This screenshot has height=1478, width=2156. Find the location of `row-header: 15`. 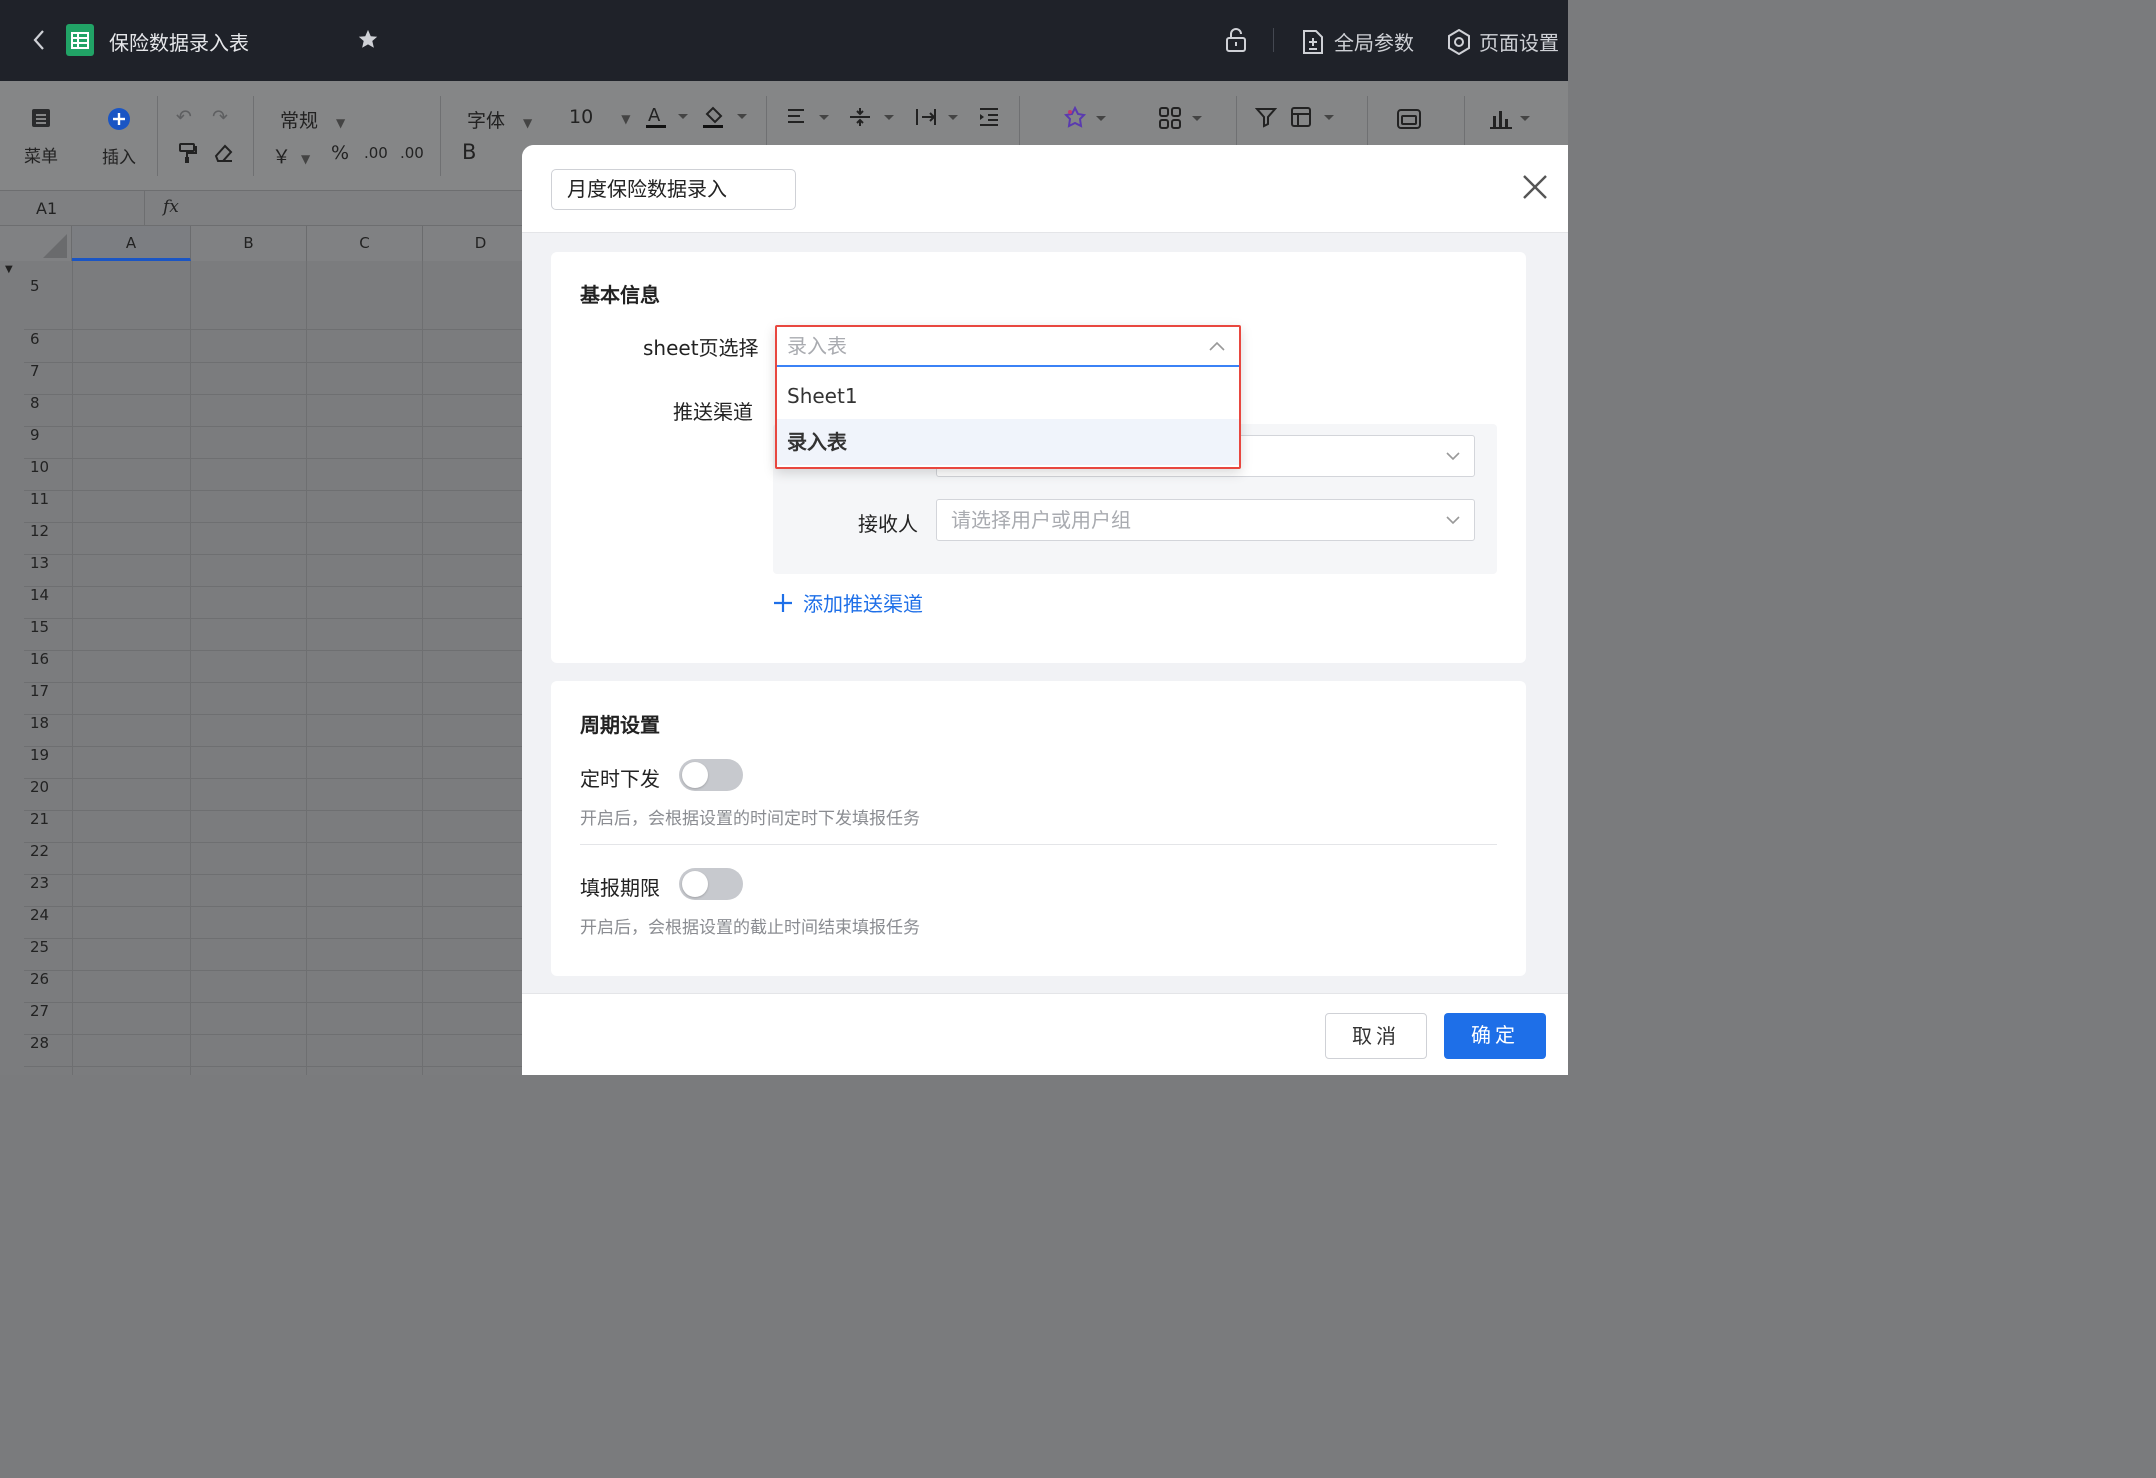

row-header: 15 is located at coordinates (36, 627).